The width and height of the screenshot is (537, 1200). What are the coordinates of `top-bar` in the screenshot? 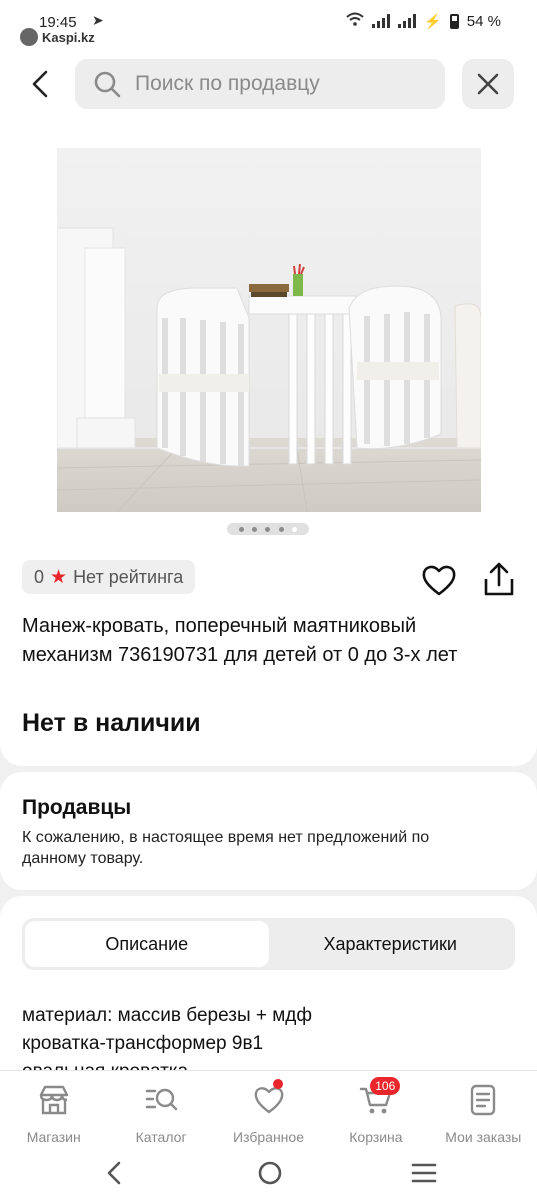 It's located at (268, 87).